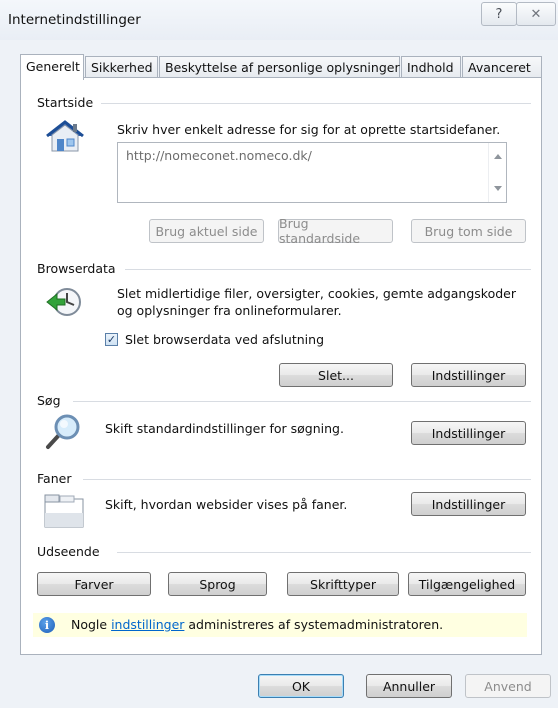 The height and width of the screenshot is (708, 558). What do you see at coordinates (63, 432) in the screenshot?
I see `search-magnifier-icon` at bounding box center [63, 432].